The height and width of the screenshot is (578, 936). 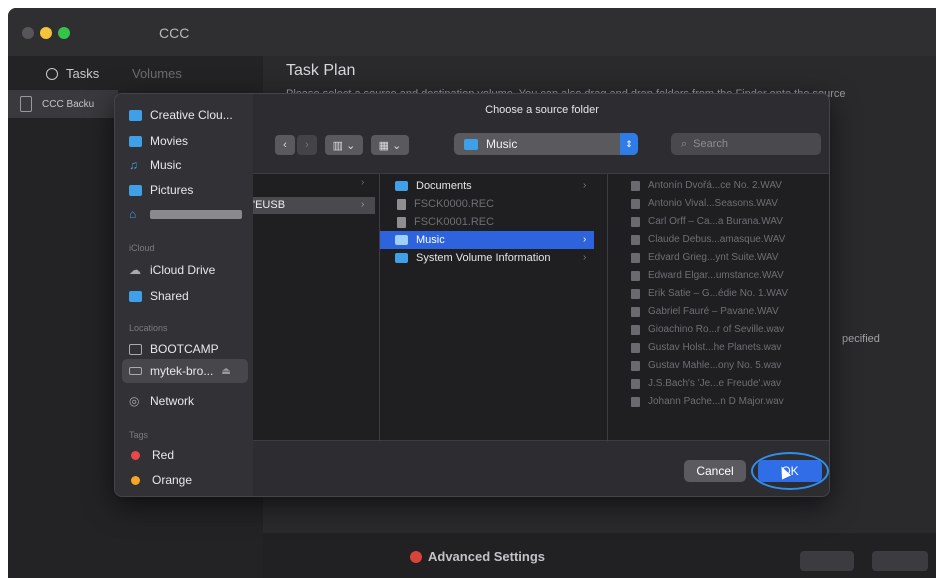 I want to click on save-button, so click(x=900, y=561).